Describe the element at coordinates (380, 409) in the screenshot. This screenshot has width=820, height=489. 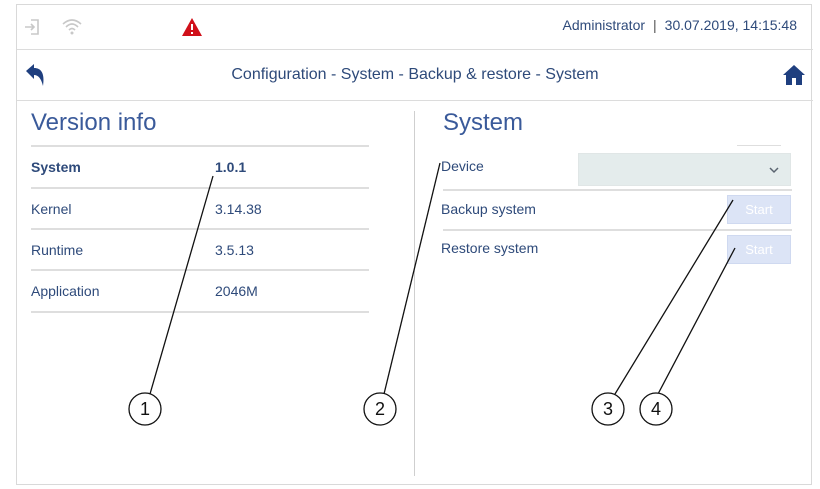
I see `callout-number-2: 2` at that location.